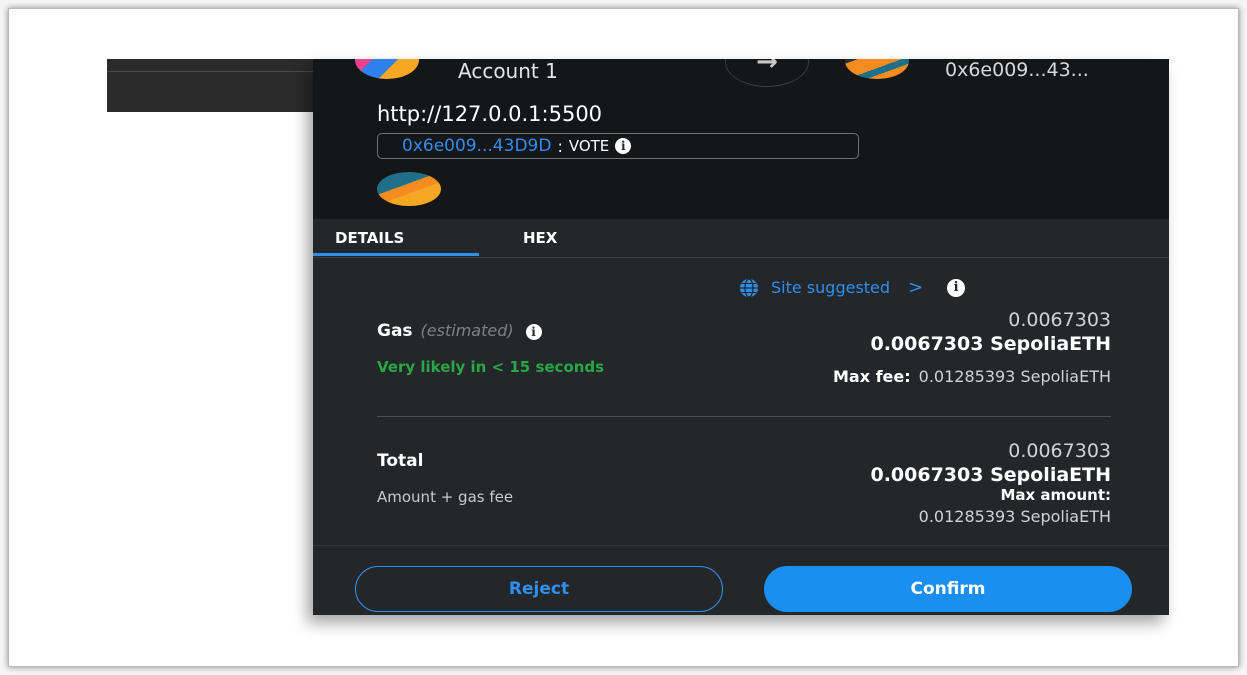 This screenshot has width=1247, height=675. Describe the element at coordinates (1014, 376) in the screenshot. I see `max-fee-value: 0.01285393 SepoliaETH` at that location.